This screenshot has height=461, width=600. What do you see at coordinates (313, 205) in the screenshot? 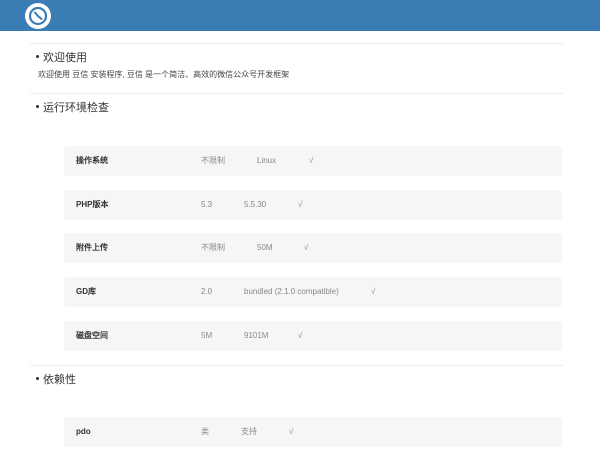
I see `env-row-php: PHP版本 5.3 5.5.30 √` at bounding box center [313, 205].